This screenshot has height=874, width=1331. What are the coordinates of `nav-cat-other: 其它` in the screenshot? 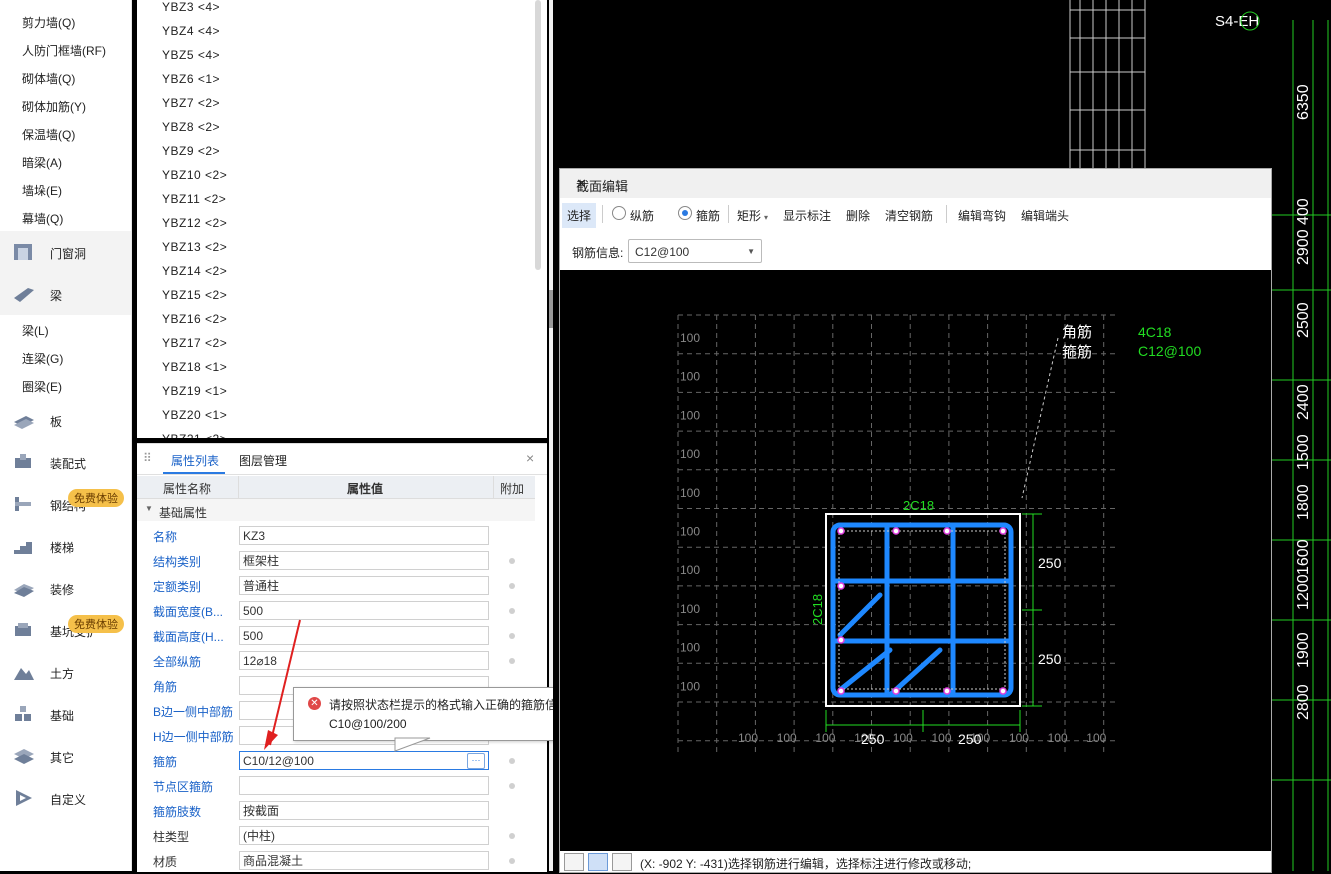 It's located at (65, 756).